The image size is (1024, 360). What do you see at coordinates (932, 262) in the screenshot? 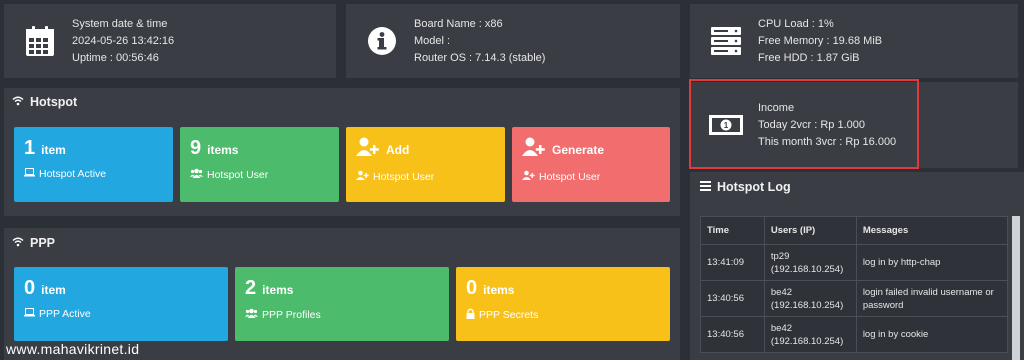
I see `log-message: log in by http-chap` at bounding box center [932, 262].